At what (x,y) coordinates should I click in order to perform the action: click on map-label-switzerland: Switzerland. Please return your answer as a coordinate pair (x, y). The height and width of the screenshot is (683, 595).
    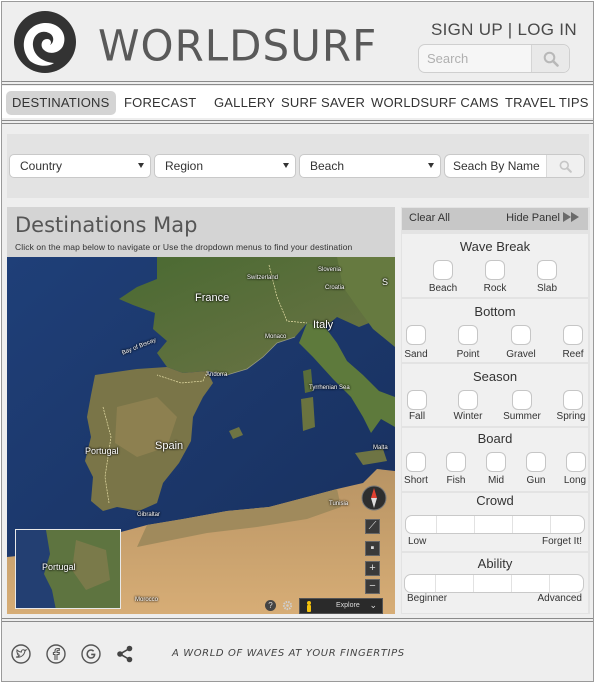
    Looking at the image, I should click on (263, 278).